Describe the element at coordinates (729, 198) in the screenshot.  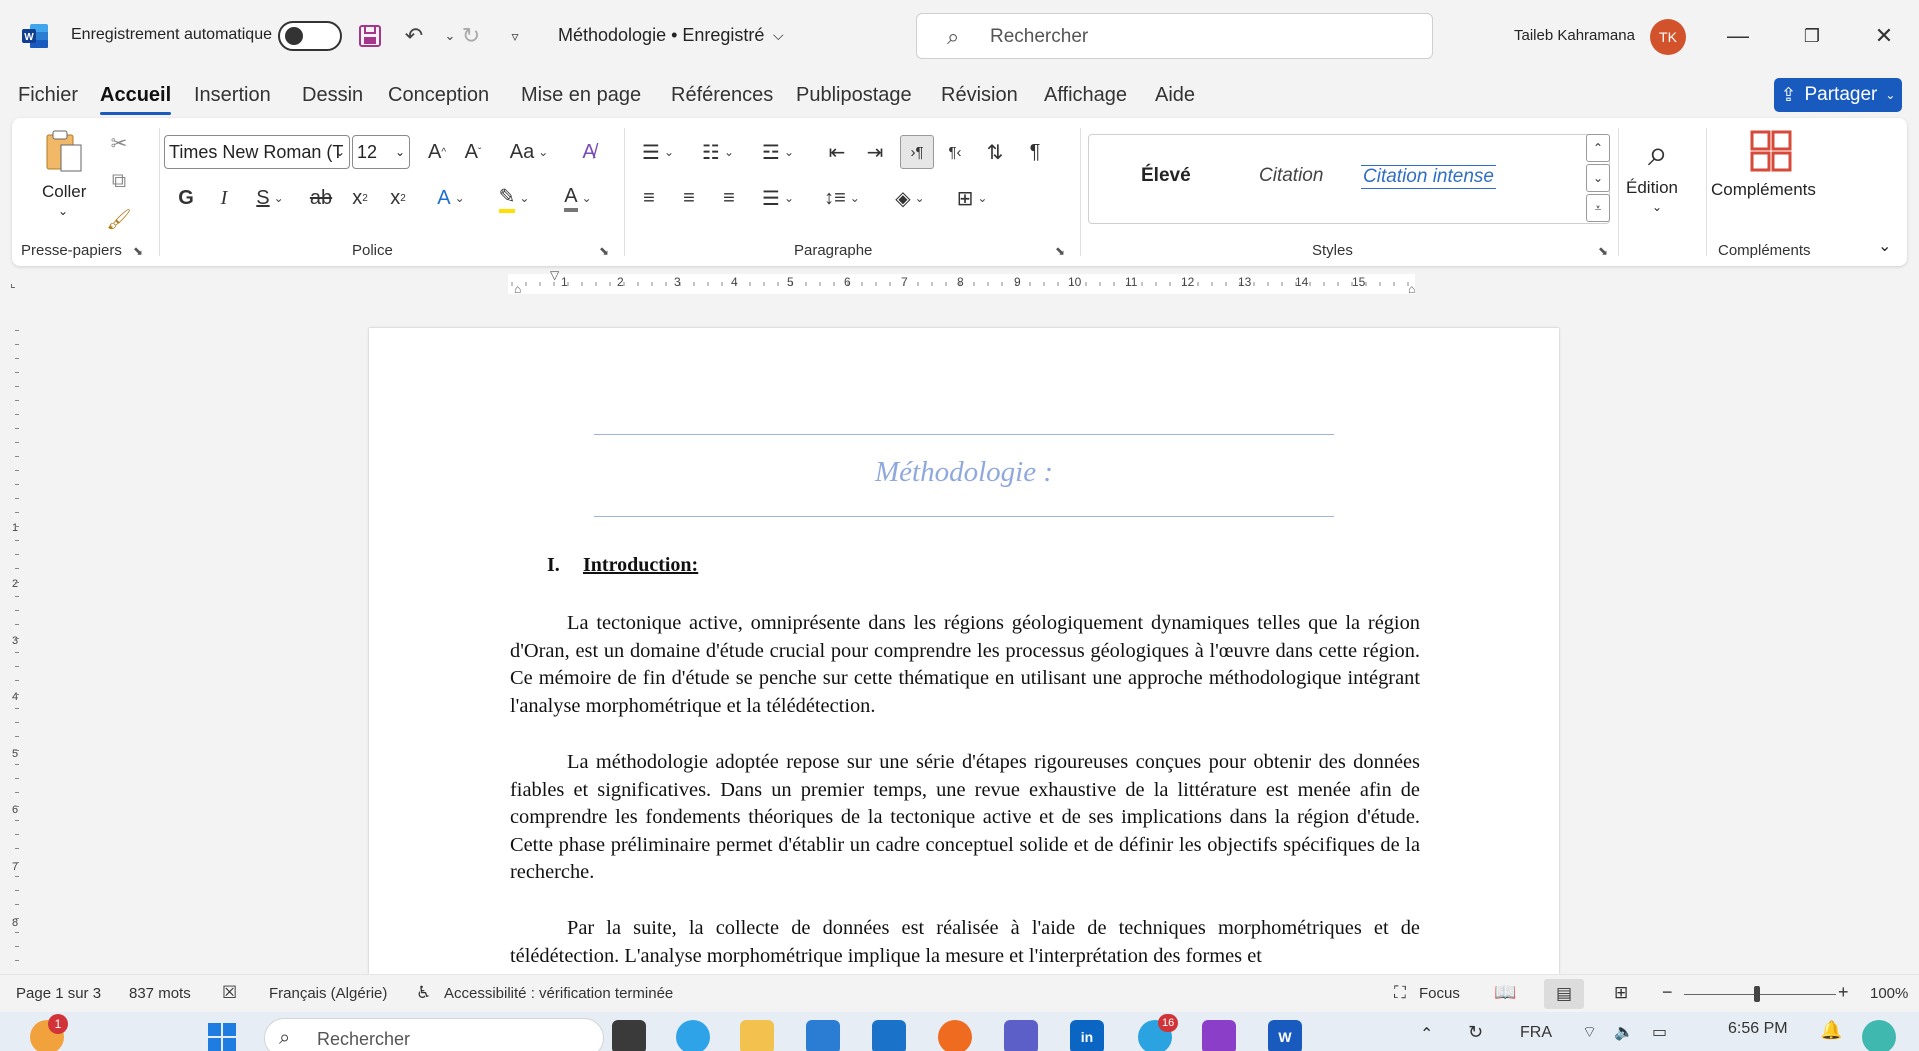
I see `align-right-icon: ≡` at that location.